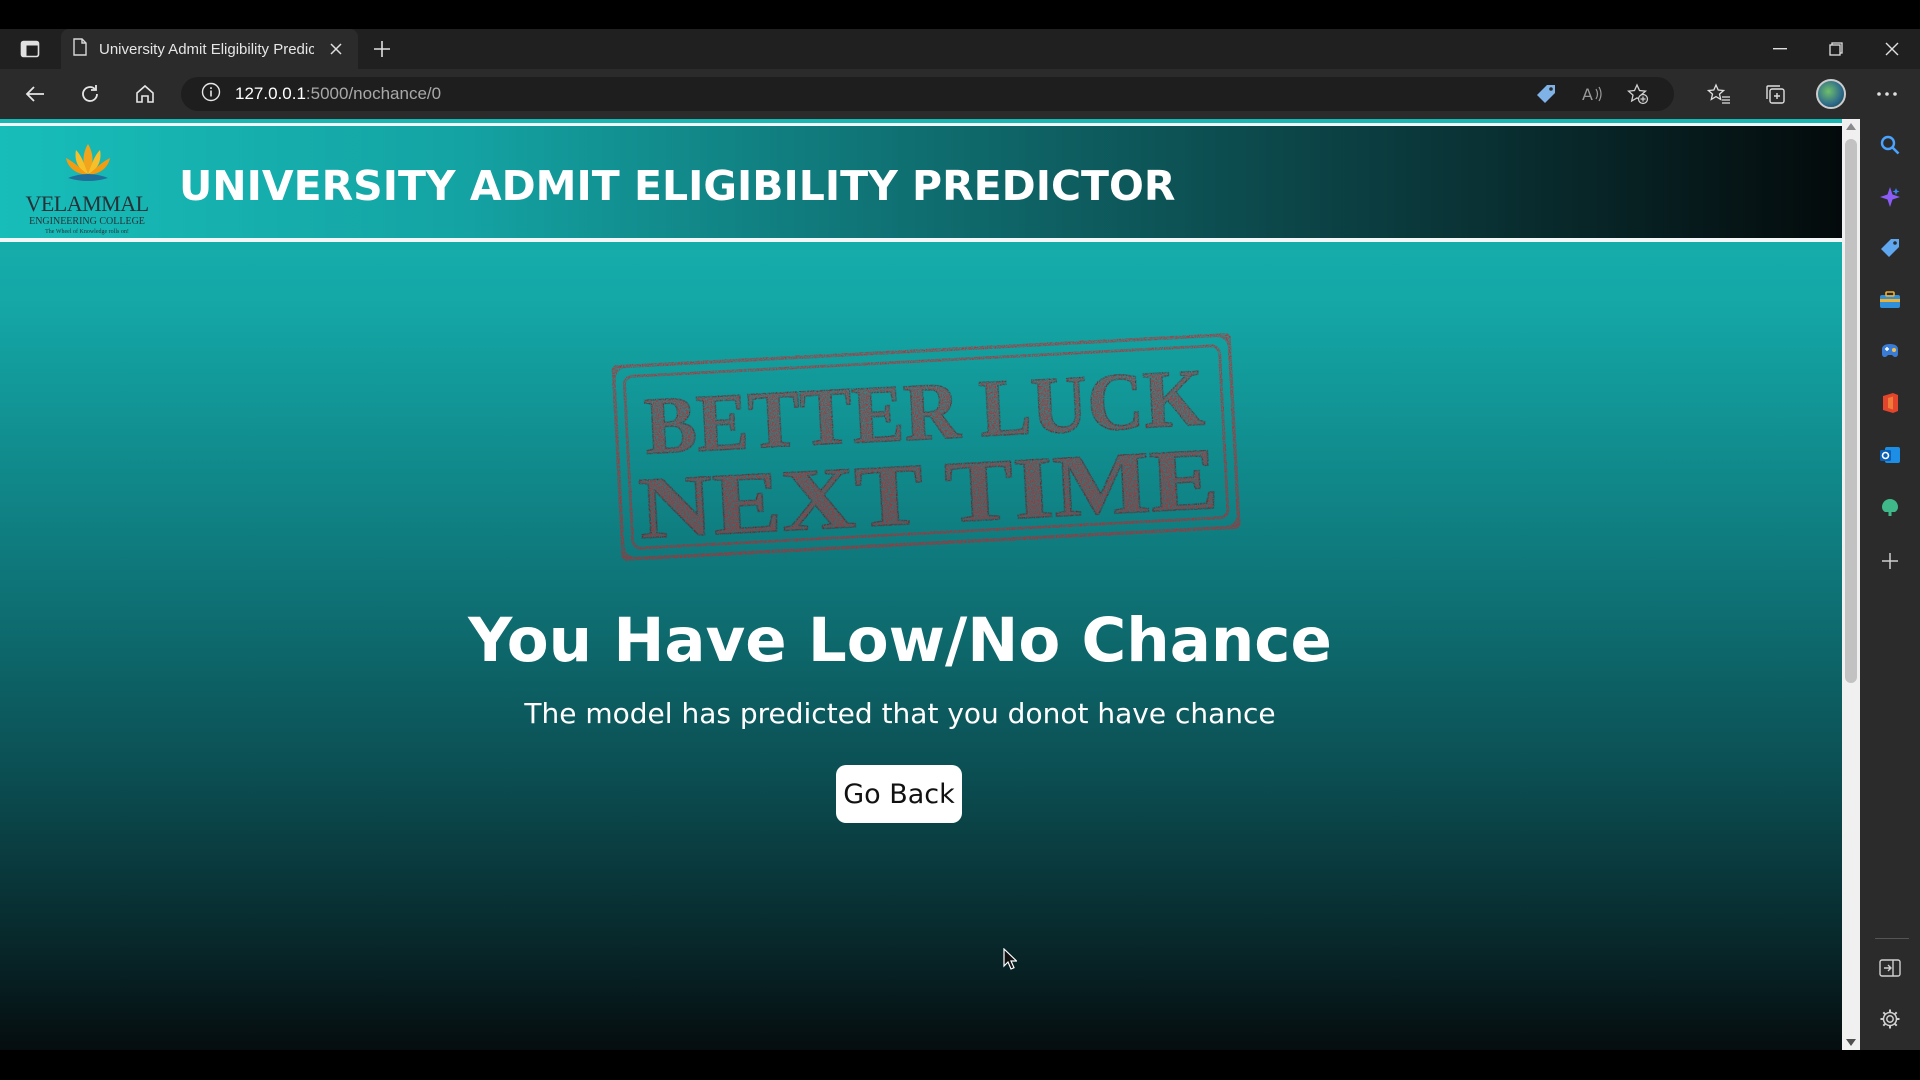 This screenshot has width=1920, height=1080. I want to click on url-text: 127.0.0.1:5000/nochance/0, so click(338, 93).